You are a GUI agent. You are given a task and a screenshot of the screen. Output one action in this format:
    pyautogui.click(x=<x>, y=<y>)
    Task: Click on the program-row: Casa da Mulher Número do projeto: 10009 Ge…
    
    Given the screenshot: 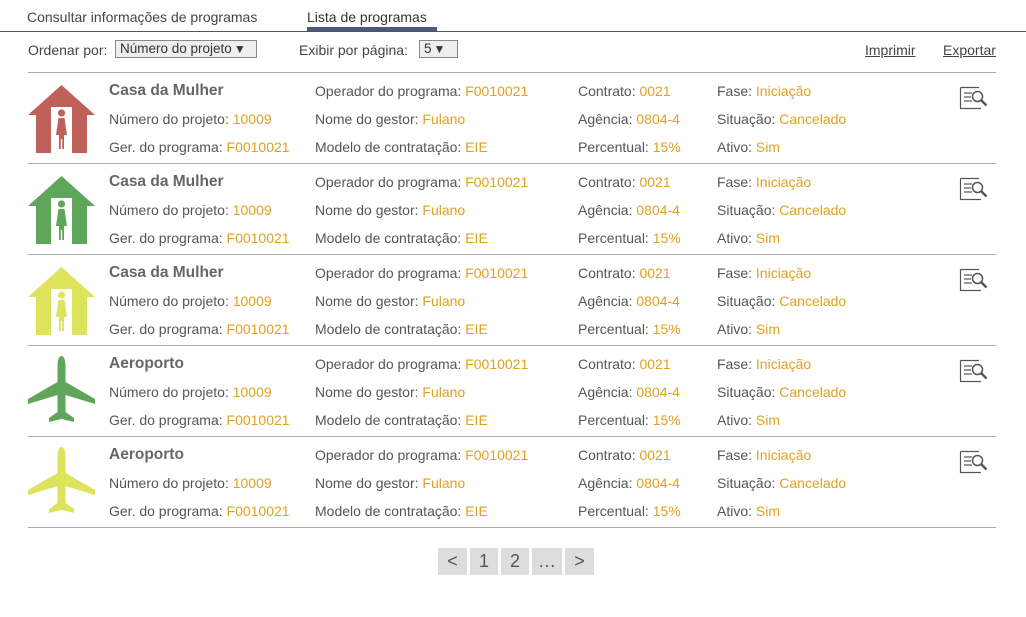 What is the action you would take?
    pyautogui.click(x=512, y=118)
    